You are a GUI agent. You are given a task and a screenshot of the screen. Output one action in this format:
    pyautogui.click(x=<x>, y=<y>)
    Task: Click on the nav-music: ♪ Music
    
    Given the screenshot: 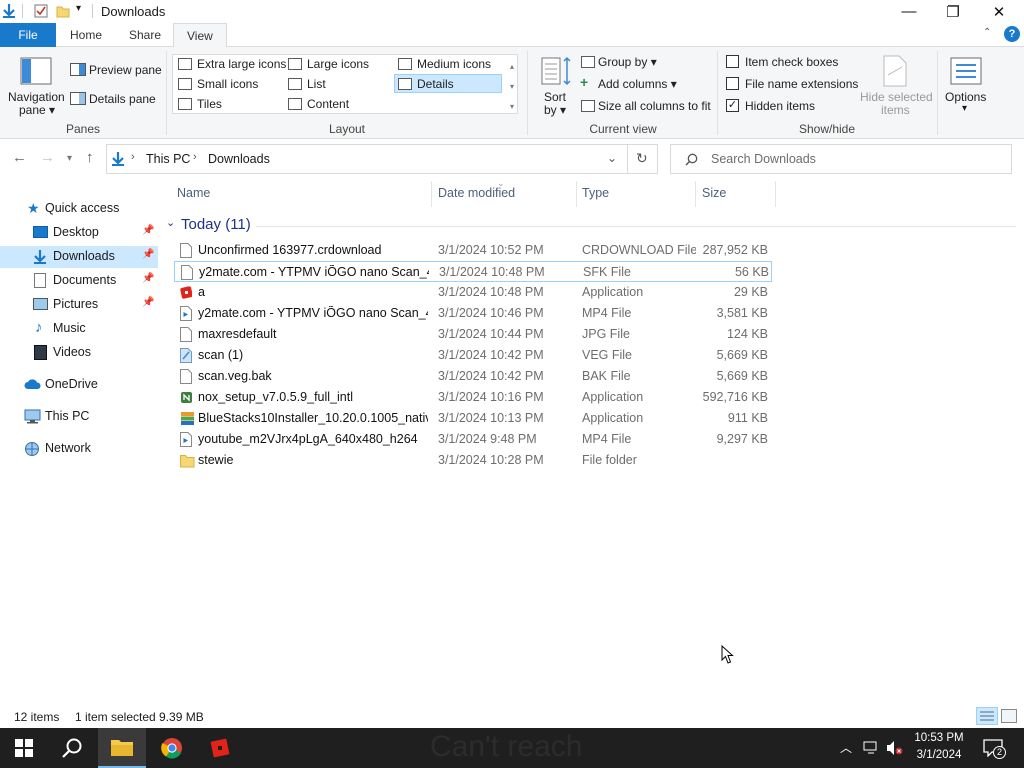 What is the action you would take?
    pyautogui.click(x=79, y=329)
    